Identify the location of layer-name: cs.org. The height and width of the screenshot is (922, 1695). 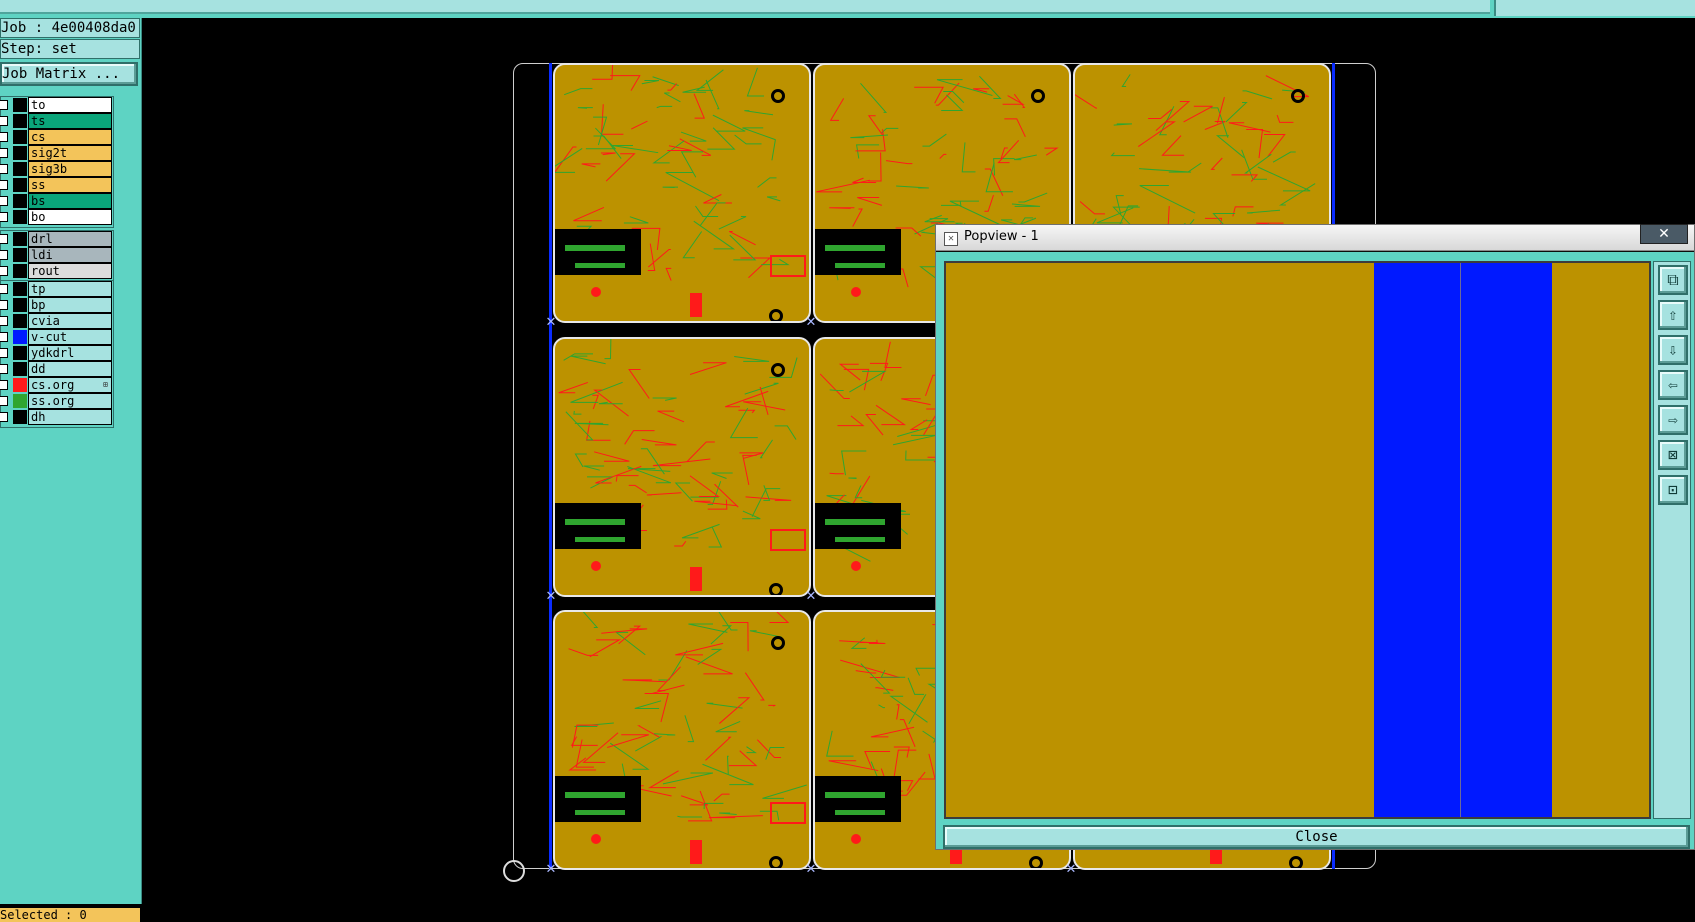
(70, 385).